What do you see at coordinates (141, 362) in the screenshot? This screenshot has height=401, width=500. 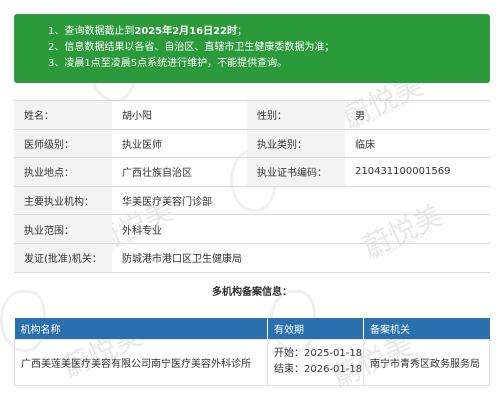 I see `row-org-name: 广西美莲美医疗美容有限公司南宁医疗美容外科诊所` at bounding box center [141, 362].